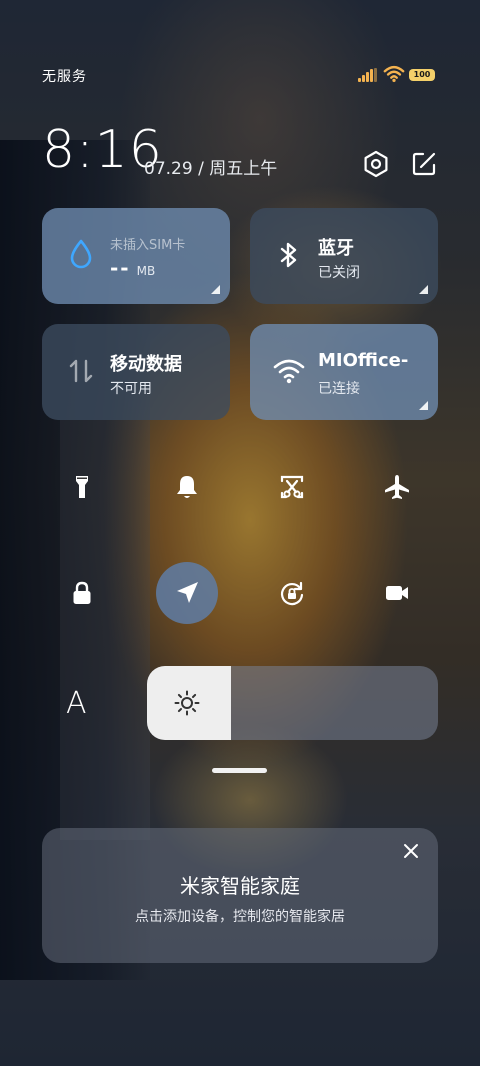  I want to click on flashlight-icon, so click(82, 487).